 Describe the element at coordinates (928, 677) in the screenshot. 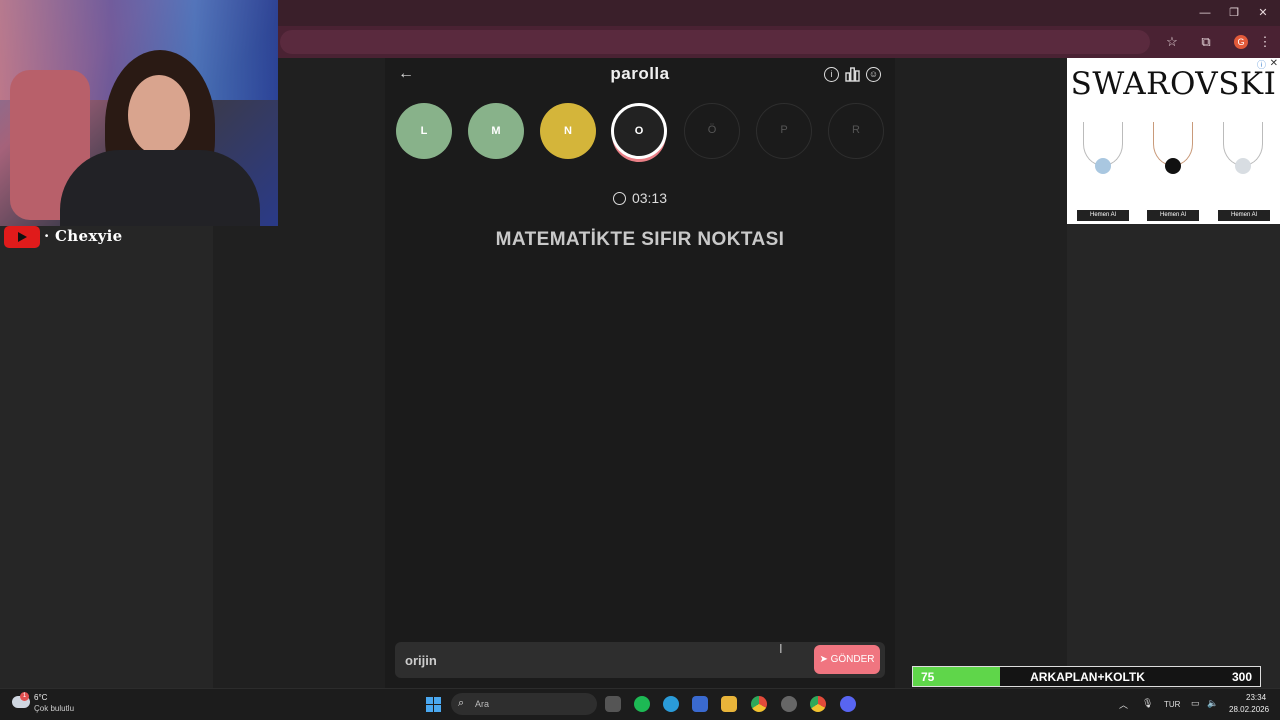

I see `goal-current: 75` at that location.